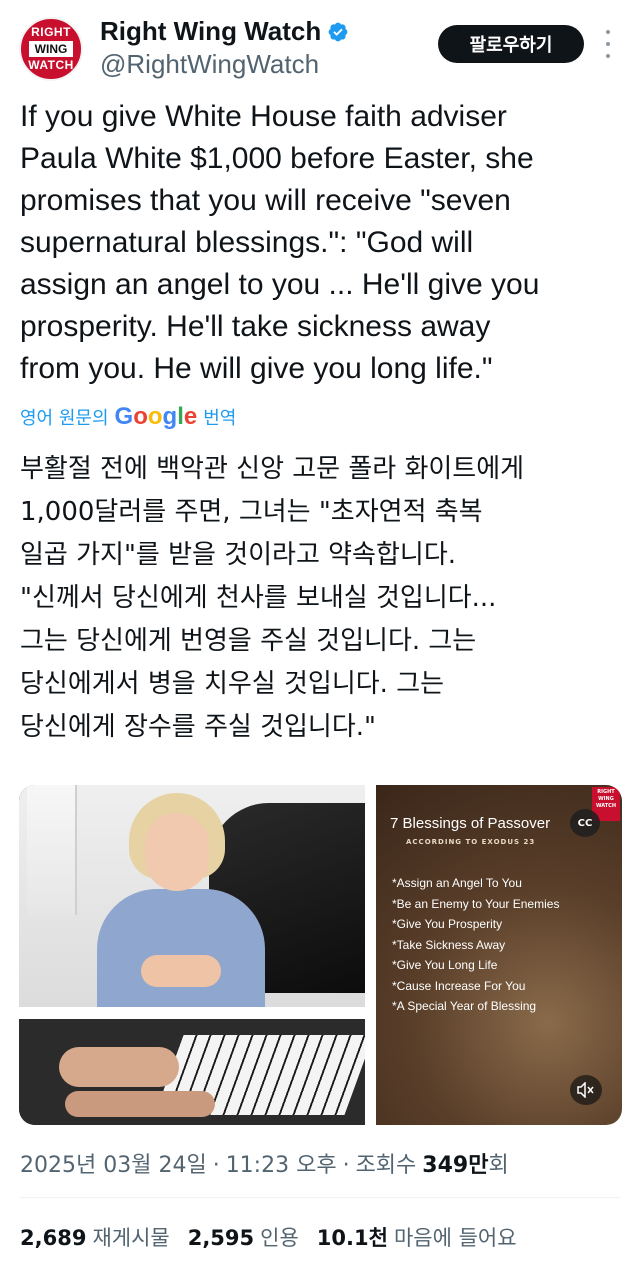 The height and width of the screenshot is (1271, 640). I want to click on tweet-meta: 2025년 03월 24일 · 11:23 오후 · 조회수 349만 회, so click(264, 1163).